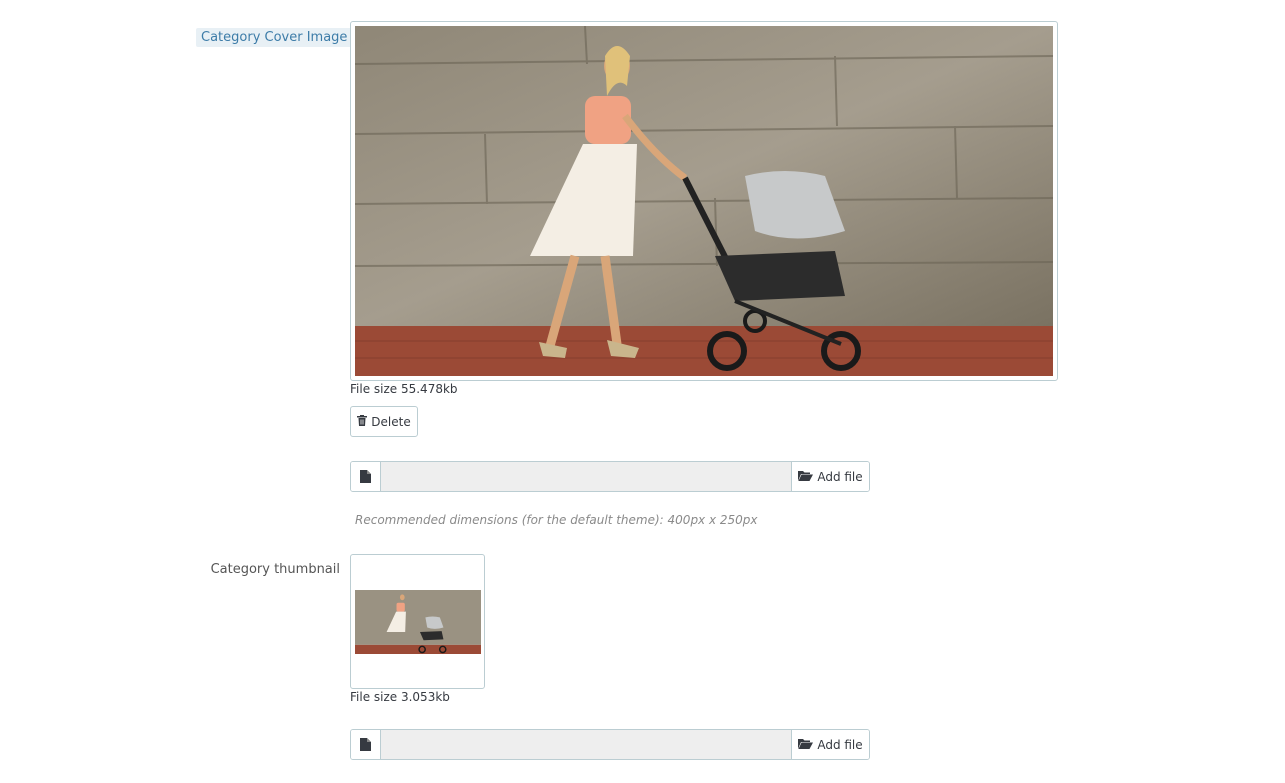 The height and width of the screenshot is (783, 1285). I want to click on delete-button: Delete, so click(384, 421).